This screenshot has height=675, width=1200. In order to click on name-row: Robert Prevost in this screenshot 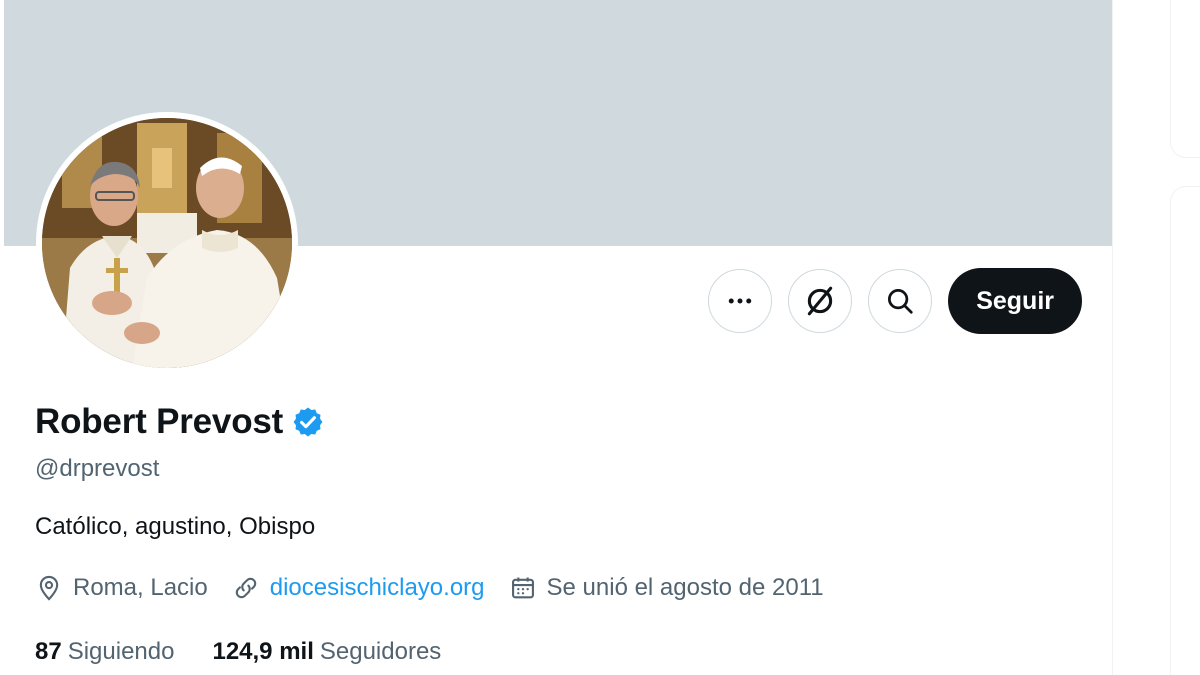, I will do `click(180, 422)`.